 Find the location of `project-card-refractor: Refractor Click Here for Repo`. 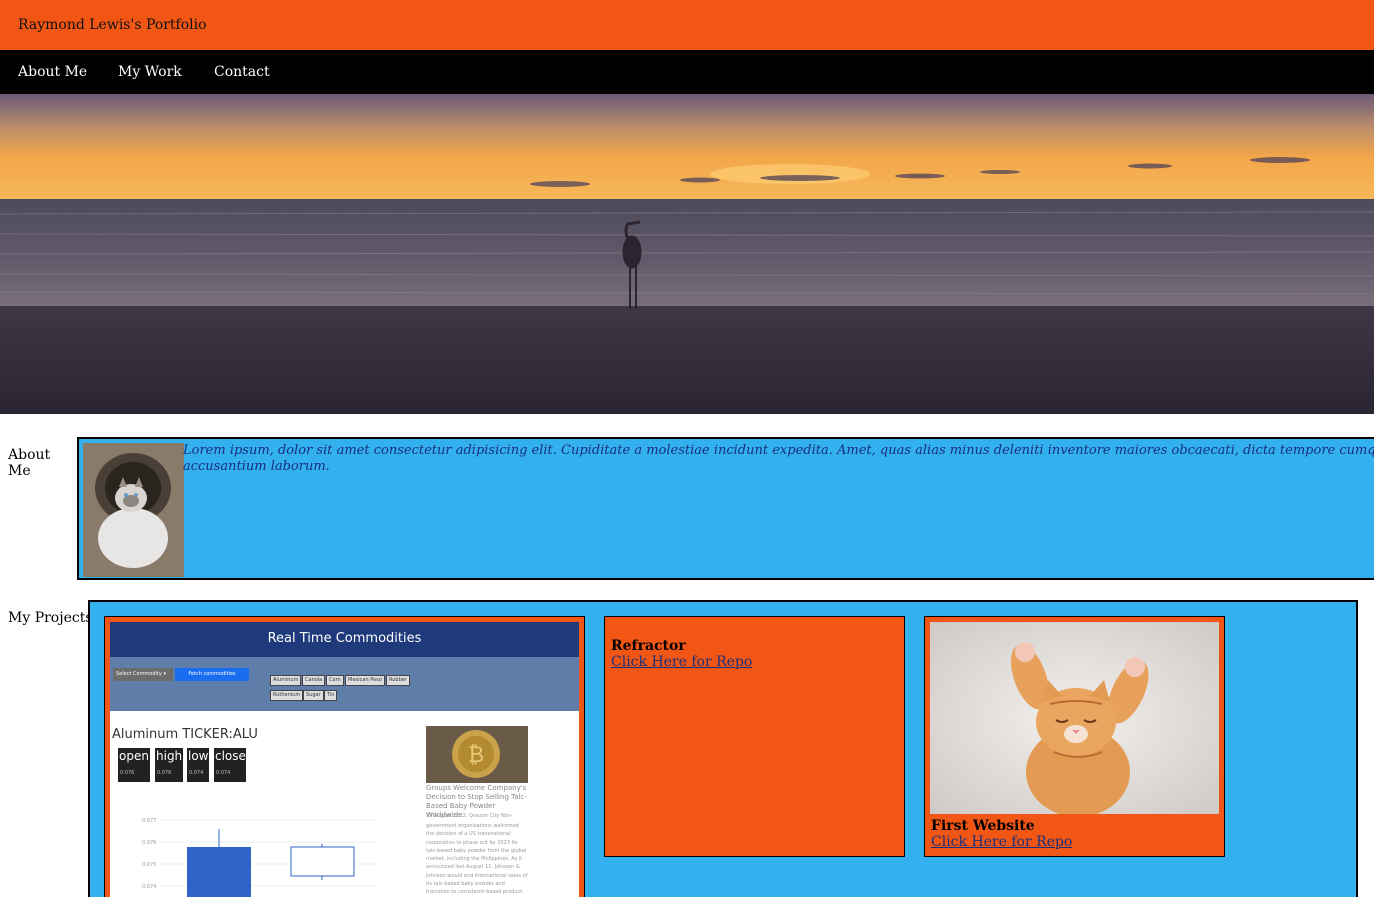

project-card-refractor: Refractor Click Here for Repo is located at coordinates (754, 736).